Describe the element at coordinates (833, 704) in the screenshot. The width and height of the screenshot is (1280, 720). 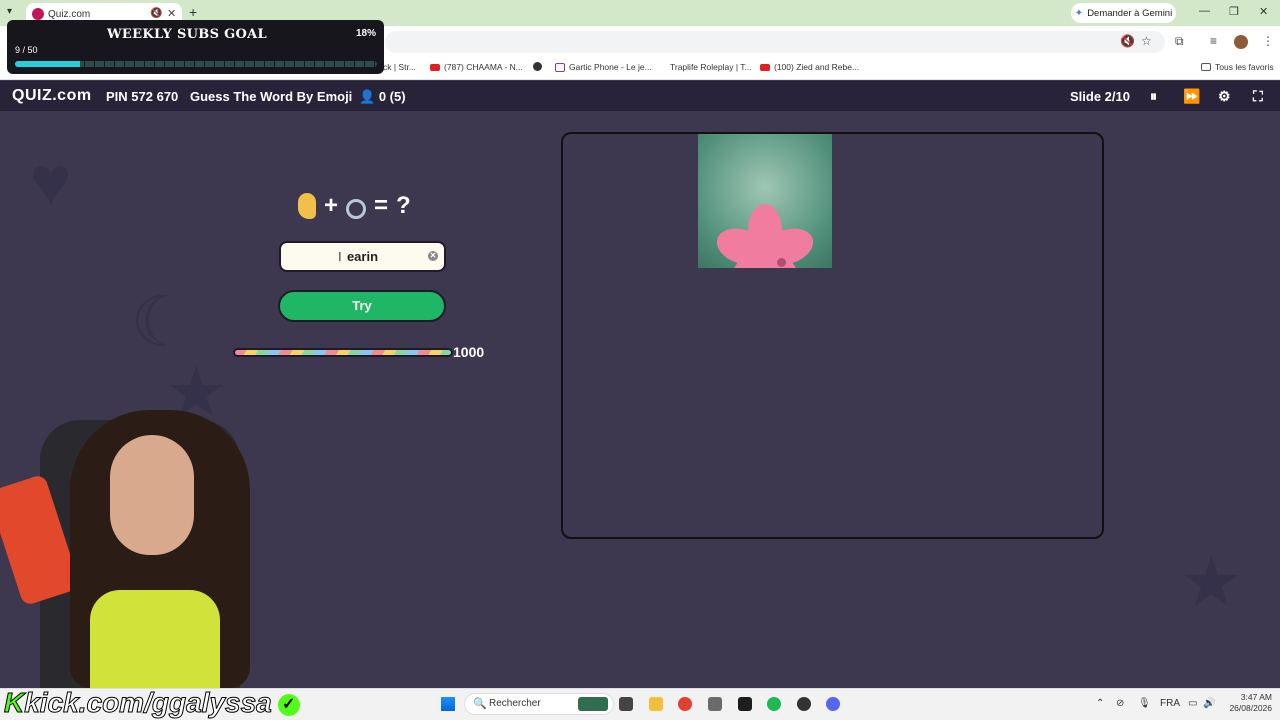
I see `discord-icon` at that location.